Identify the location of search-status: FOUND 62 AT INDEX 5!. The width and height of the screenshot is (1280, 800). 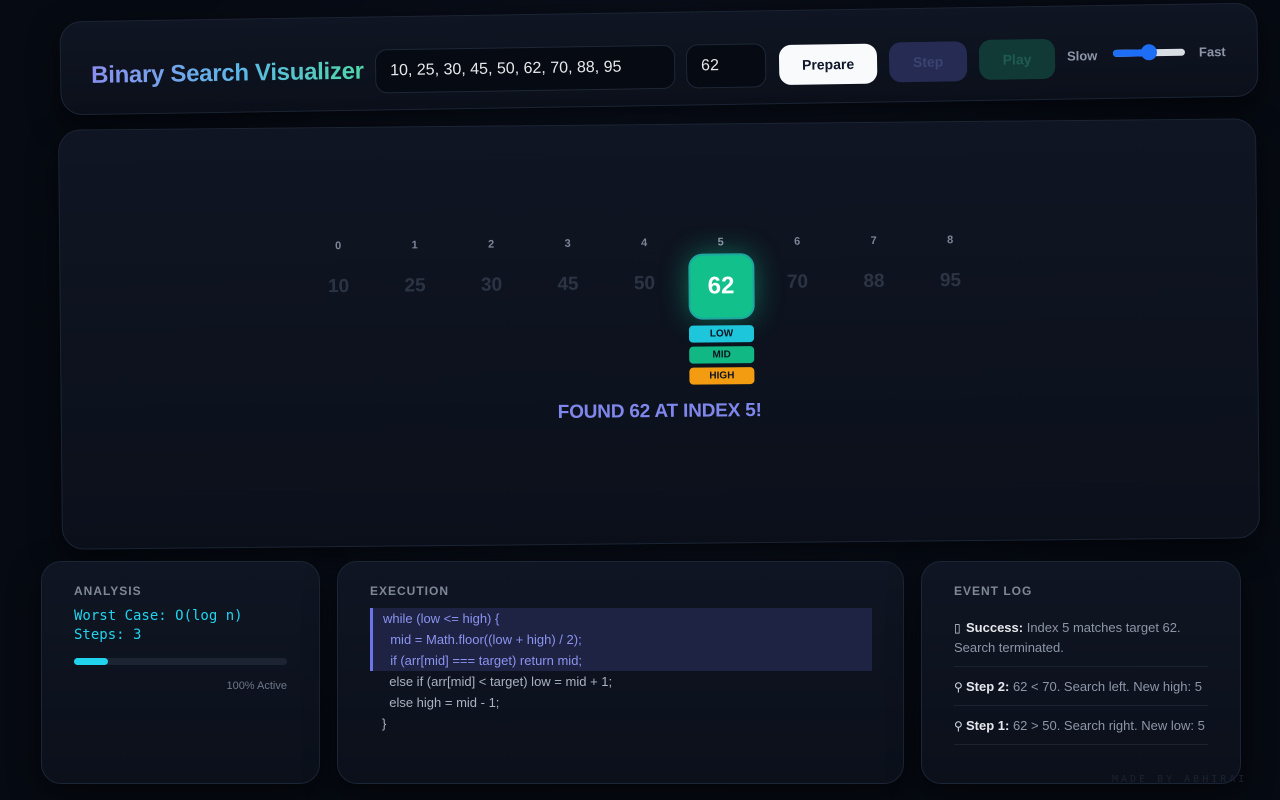
(659, 411).